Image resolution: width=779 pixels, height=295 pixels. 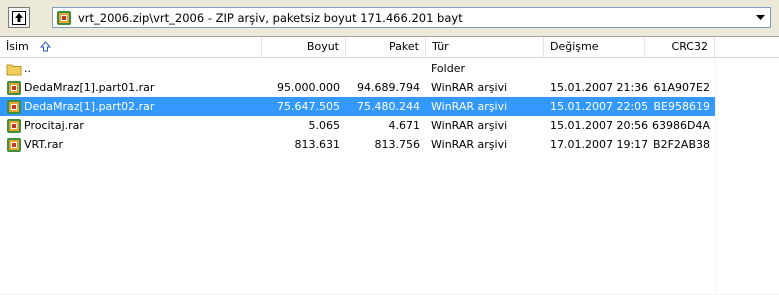 I want to click on file-crc: B2F2AB38, so click(x=681, y=144).